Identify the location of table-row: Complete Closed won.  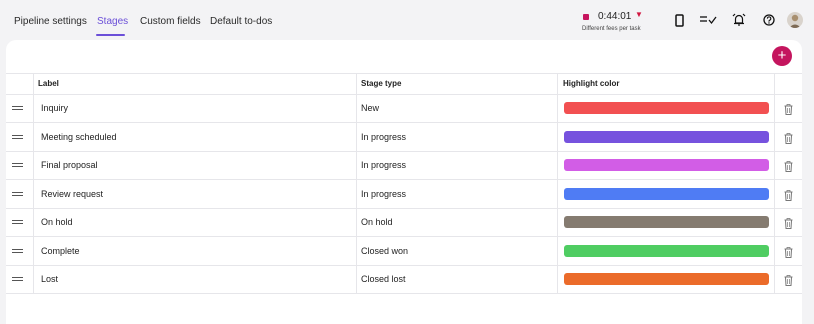
(404, 251).